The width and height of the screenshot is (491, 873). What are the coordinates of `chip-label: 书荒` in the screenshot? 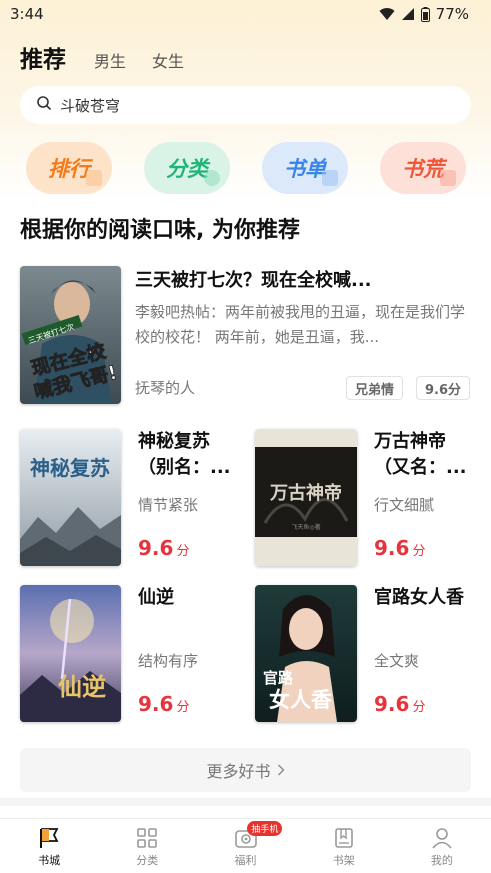 It's located at (423, 169).